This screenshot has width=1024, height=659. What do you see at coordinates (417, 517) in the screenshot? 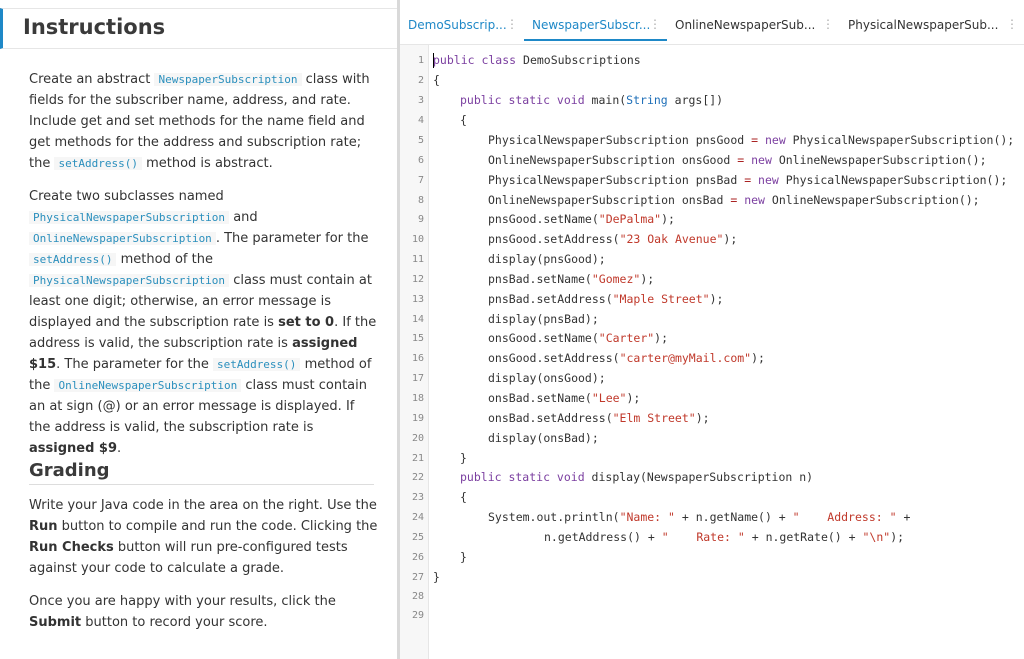
I see `line-number: 24` at bounding box center [417, 517].